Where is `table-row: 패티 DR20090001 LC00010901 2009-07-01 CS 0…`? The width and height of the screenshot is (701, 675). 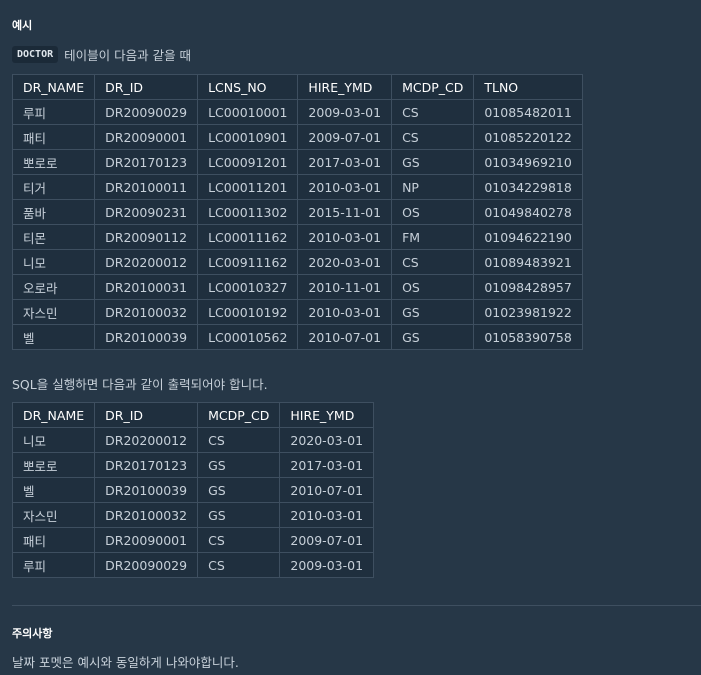 table-row: 패티 DR20090001 LC00010901 2009-07-01 CS 0… is located at coordinates (297, 137).